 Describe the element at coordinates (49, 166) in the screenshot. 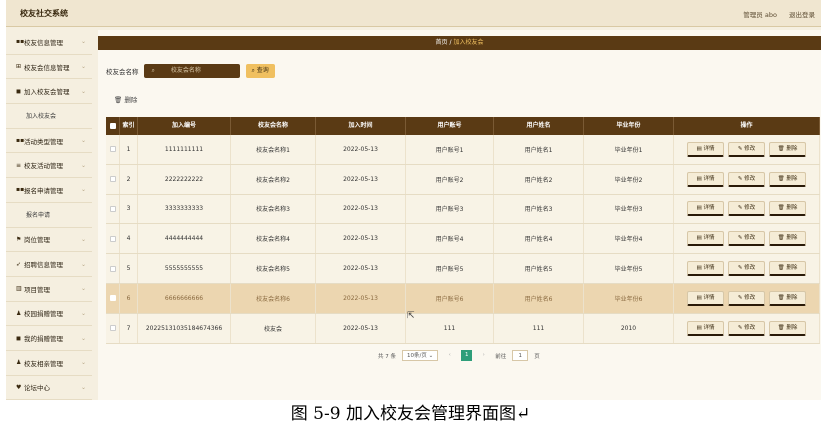

I see `sidebar-item: ≡ 校友活动管理 ⌄` at that location.